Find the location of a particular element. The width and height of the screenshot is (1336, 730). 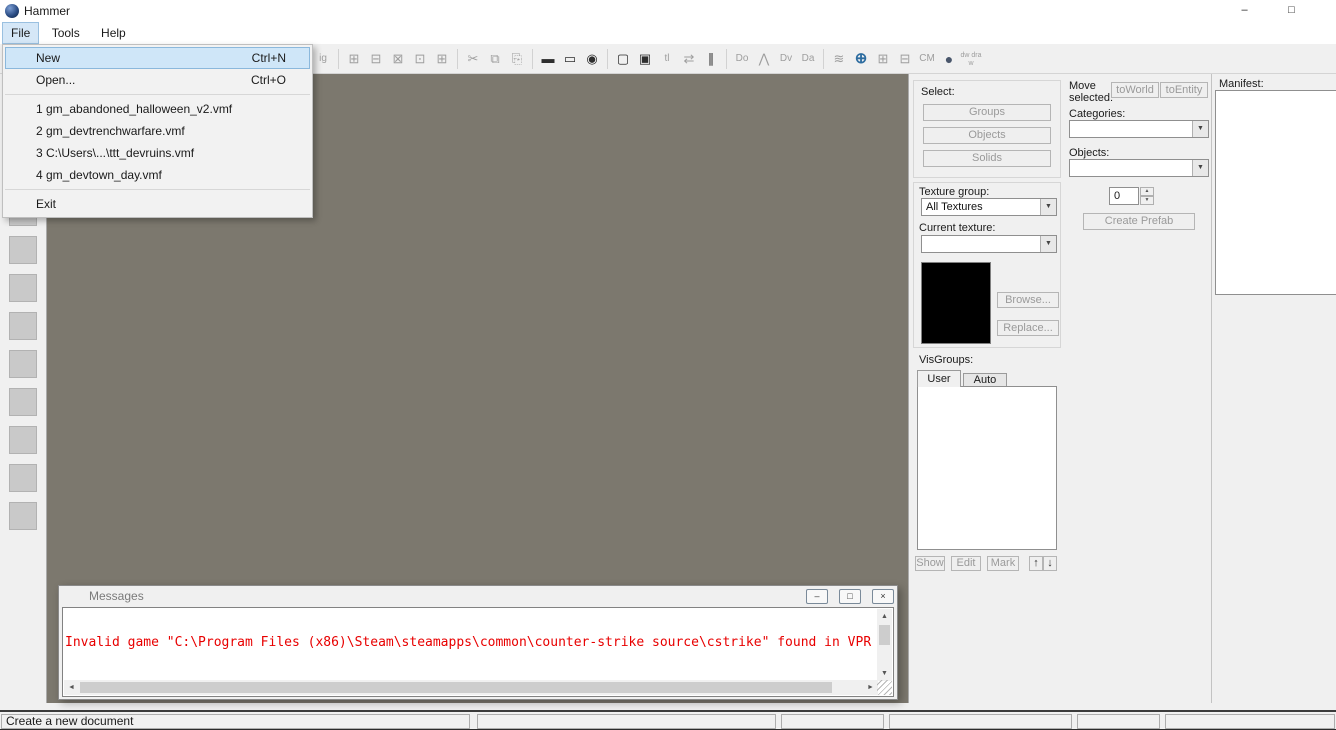

texture-scale-lock-icon: ⇄ is located at coordinates (689, 59).